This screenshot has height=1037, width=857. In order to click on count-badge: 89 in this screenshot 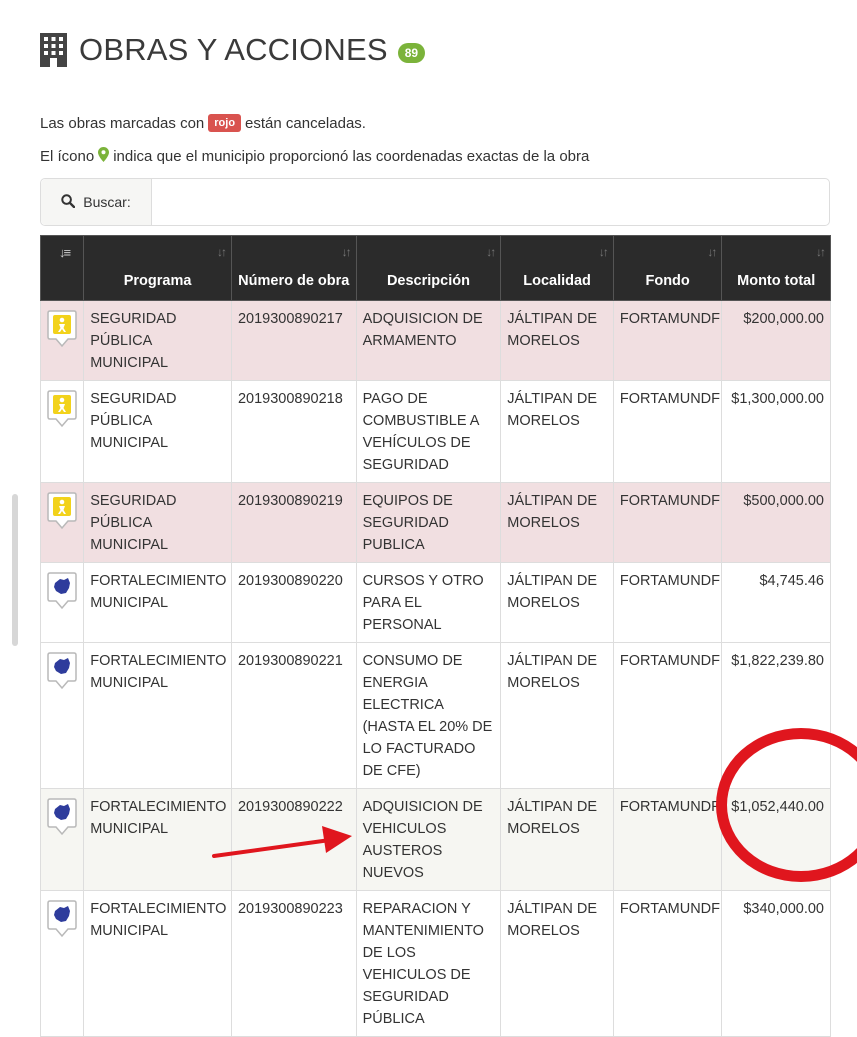, I will do `click(411, 53)`.